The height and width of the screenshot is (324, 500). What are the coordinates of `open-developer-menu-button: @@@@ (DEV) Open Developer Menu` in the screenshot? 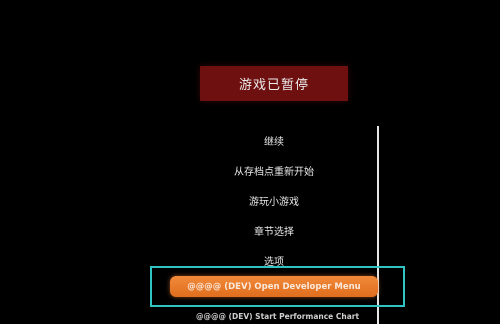 It's located at (274, 286).